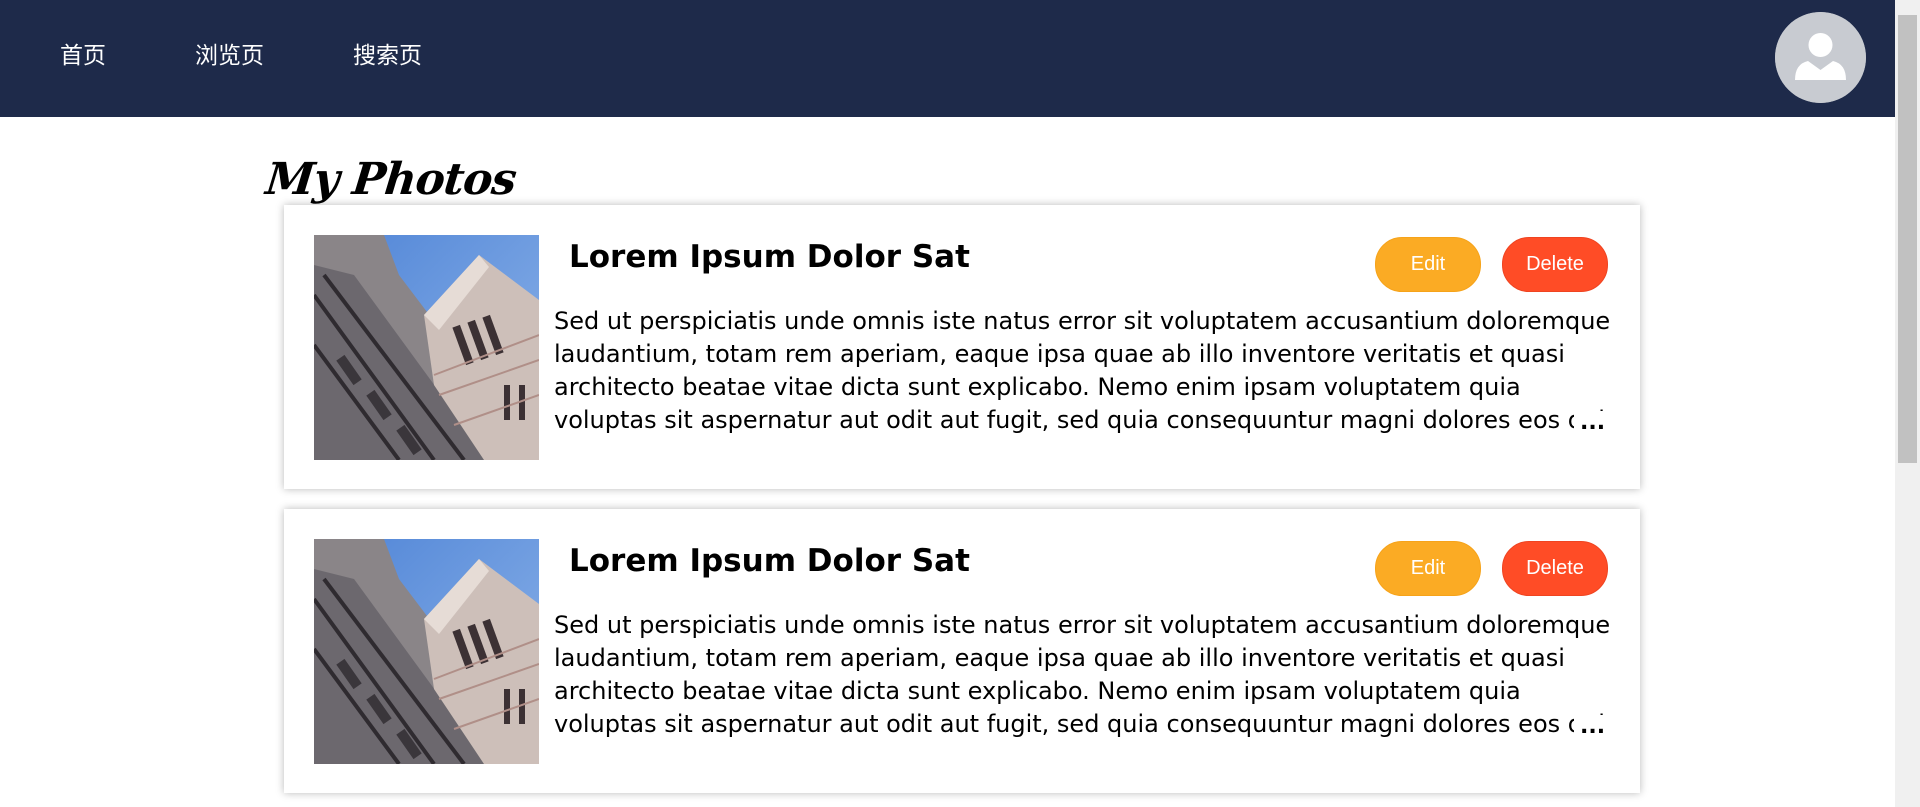 Image resolution: width=1920 pixels, height=807 pixels. What do you see at coordinates (229, 56) in the screenshot?
I see `nav-link-browse: 浏览页` at bounding box center [229, 56].